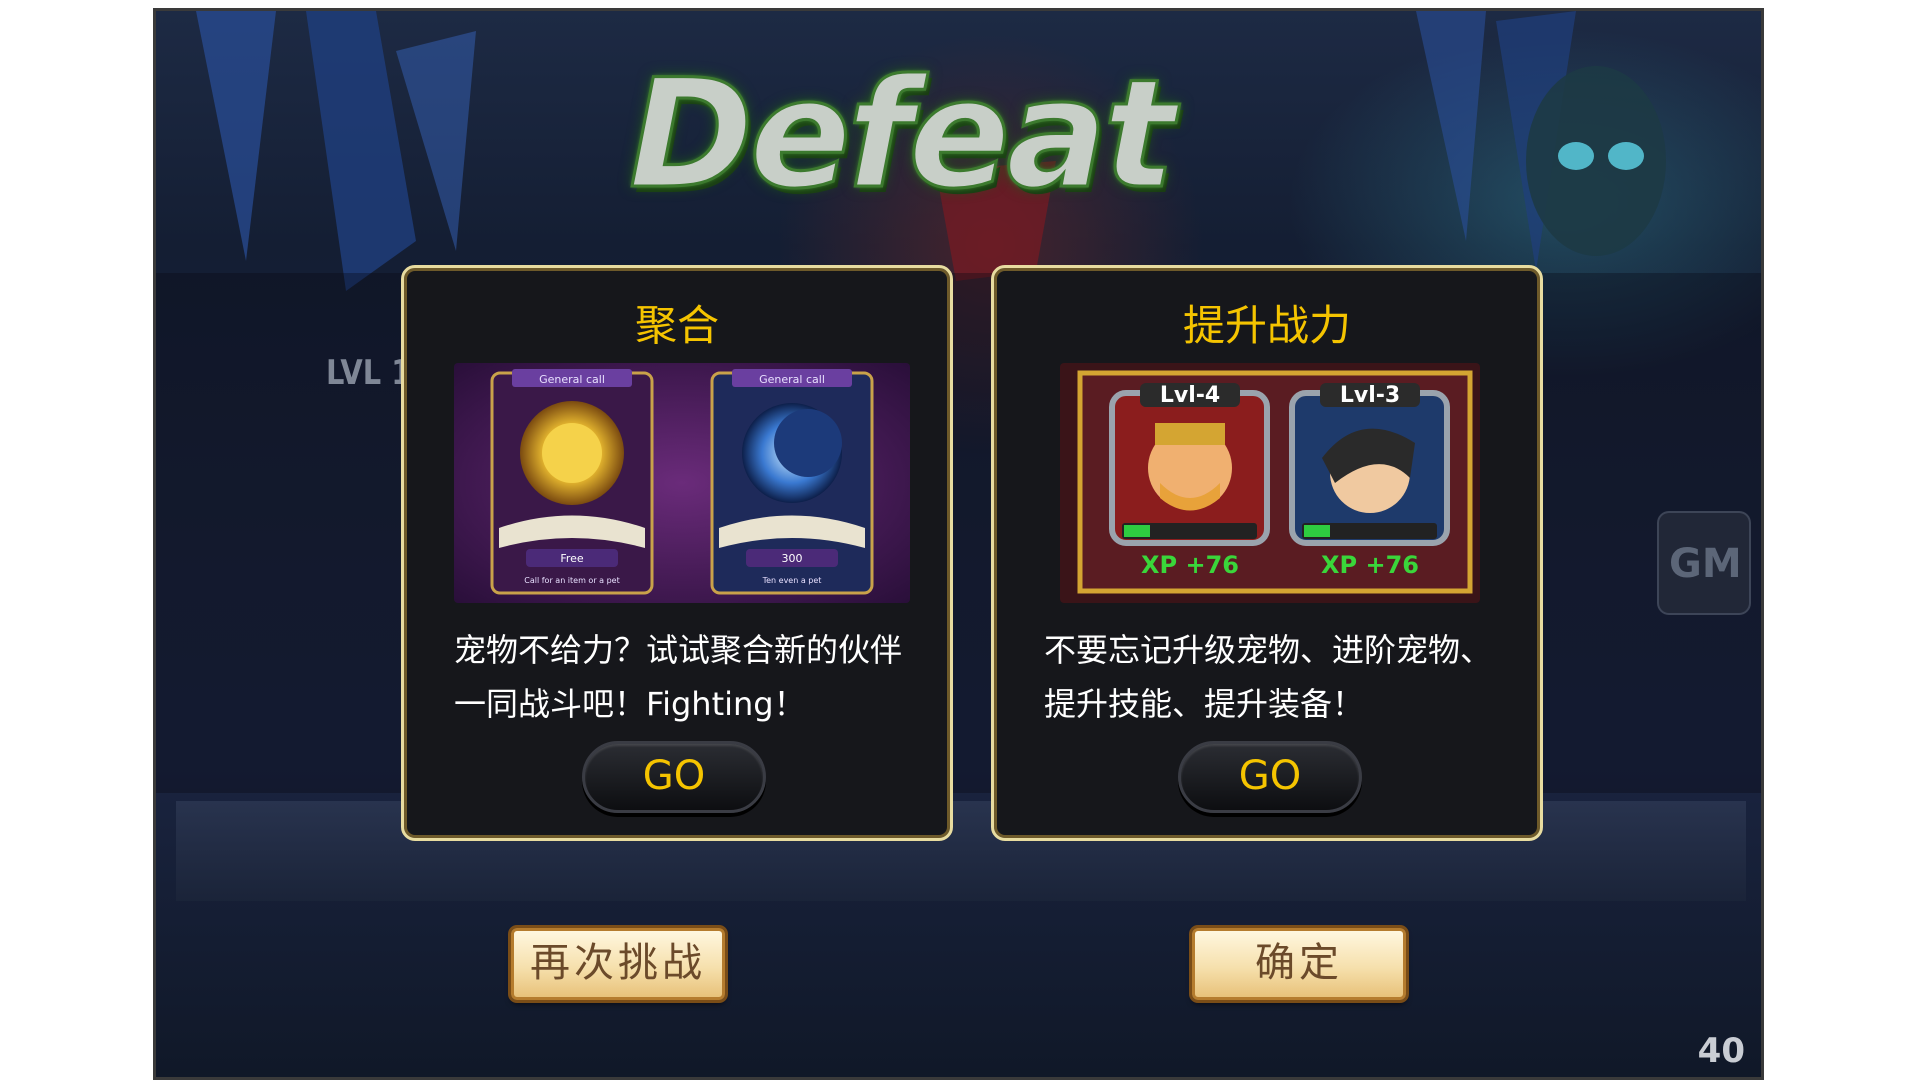 The width and height of the screenshot is (1920, 1081). Describe the element at coordinates (792, 580) in the screenshot. I see `paid-card-caption: Ten even a pet` at that location.